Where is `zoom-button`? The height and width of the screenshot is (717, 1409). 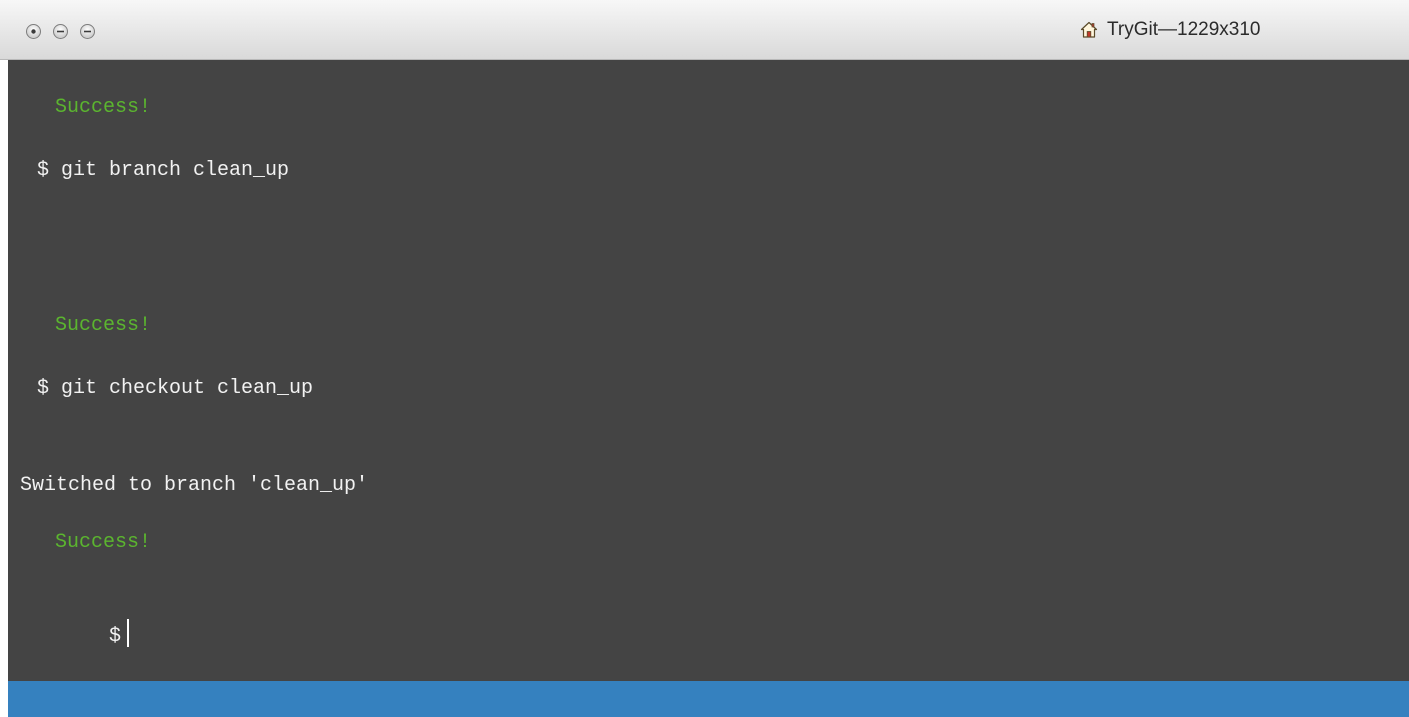
zoom-button is located at coordinates (87, 31).